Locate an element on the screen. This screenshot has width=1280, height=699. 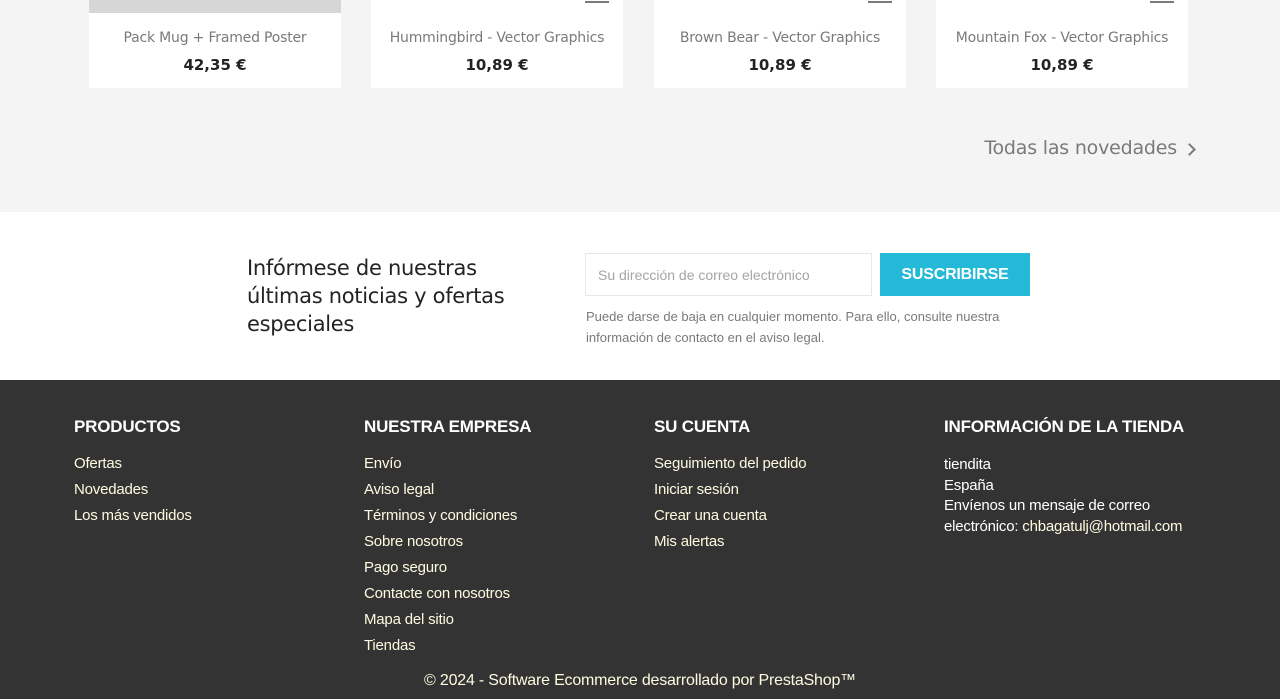
product-name: Hummingbird - Vector Graphics is located at coordinates (497, 38).